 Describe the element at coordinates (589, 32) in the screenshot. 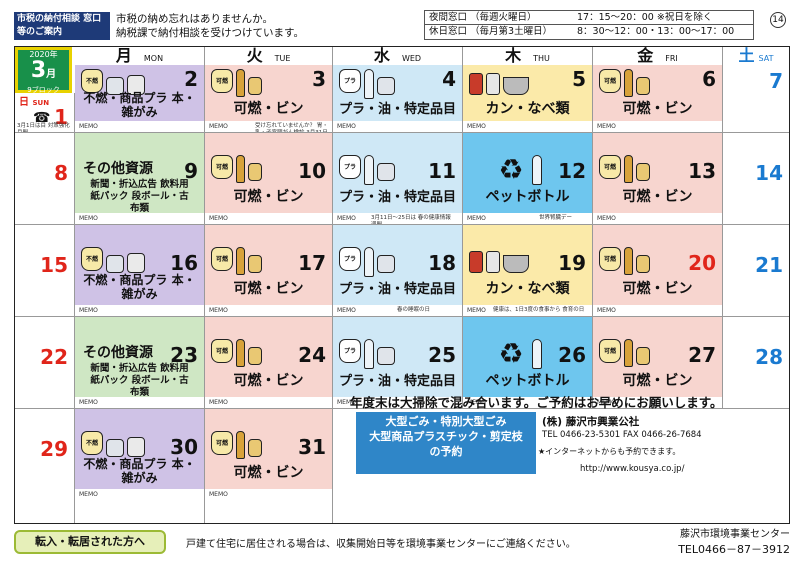

I see `holiday-window-row: 休日窓口 （毎月第3土曜日） 8：30～12：00・13：00～17：00` at that location.